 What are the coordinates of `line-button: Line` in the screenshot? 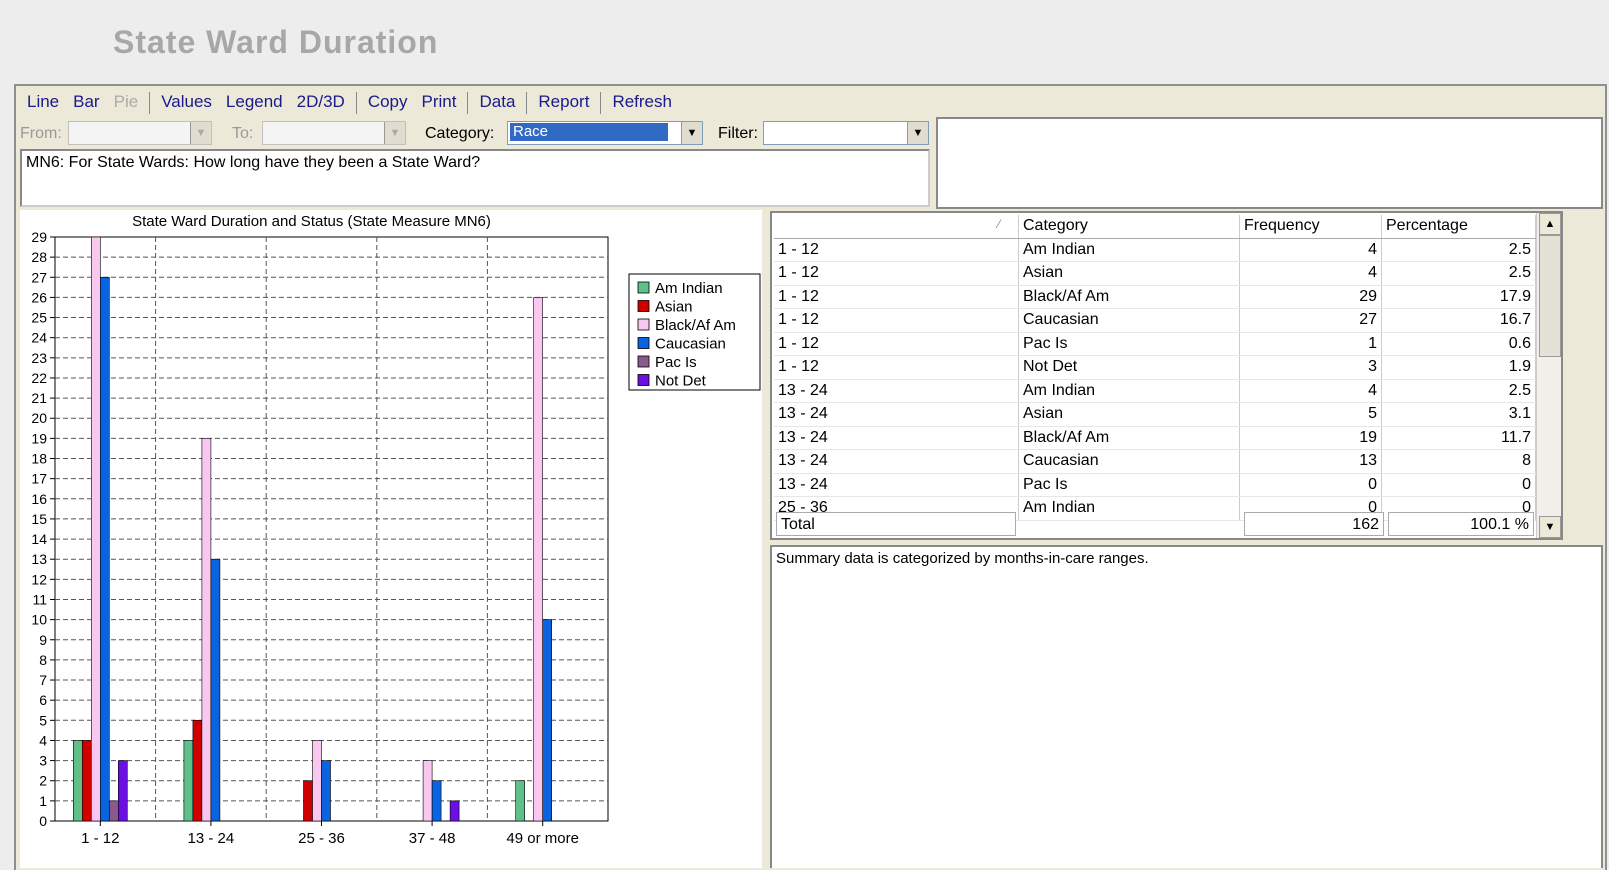 It's located at (43, 102).